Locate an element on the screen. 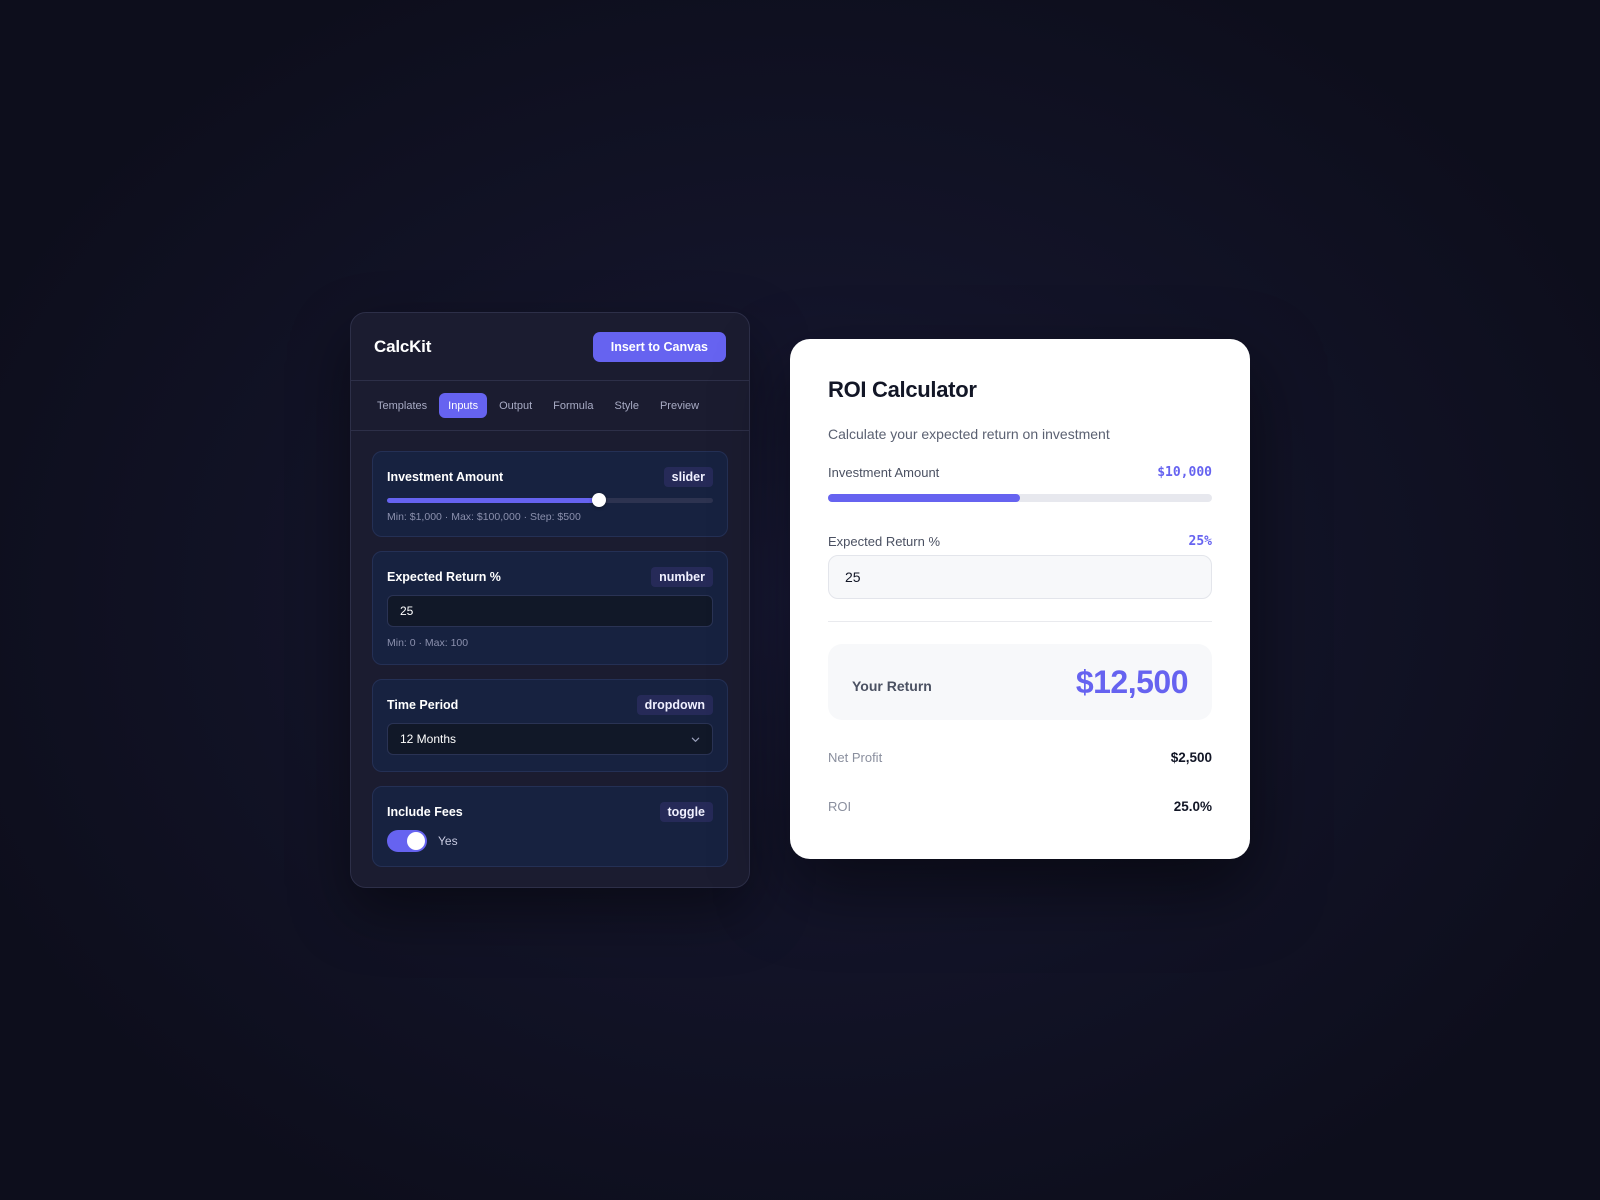  insert-to-canvas-button: Insert to Canvas is located at coordinates (659, 346).